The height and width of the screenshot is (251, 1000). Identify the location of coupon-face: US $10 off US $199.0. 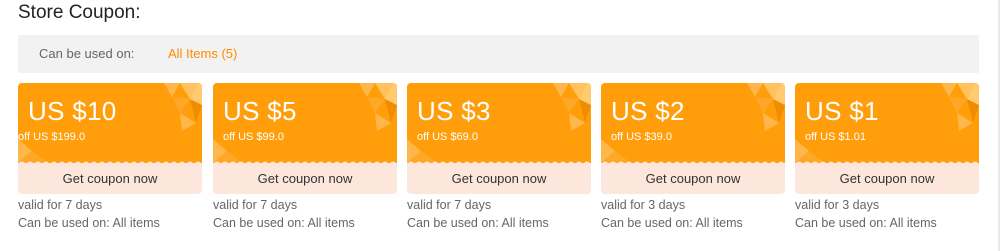
(110, 123).